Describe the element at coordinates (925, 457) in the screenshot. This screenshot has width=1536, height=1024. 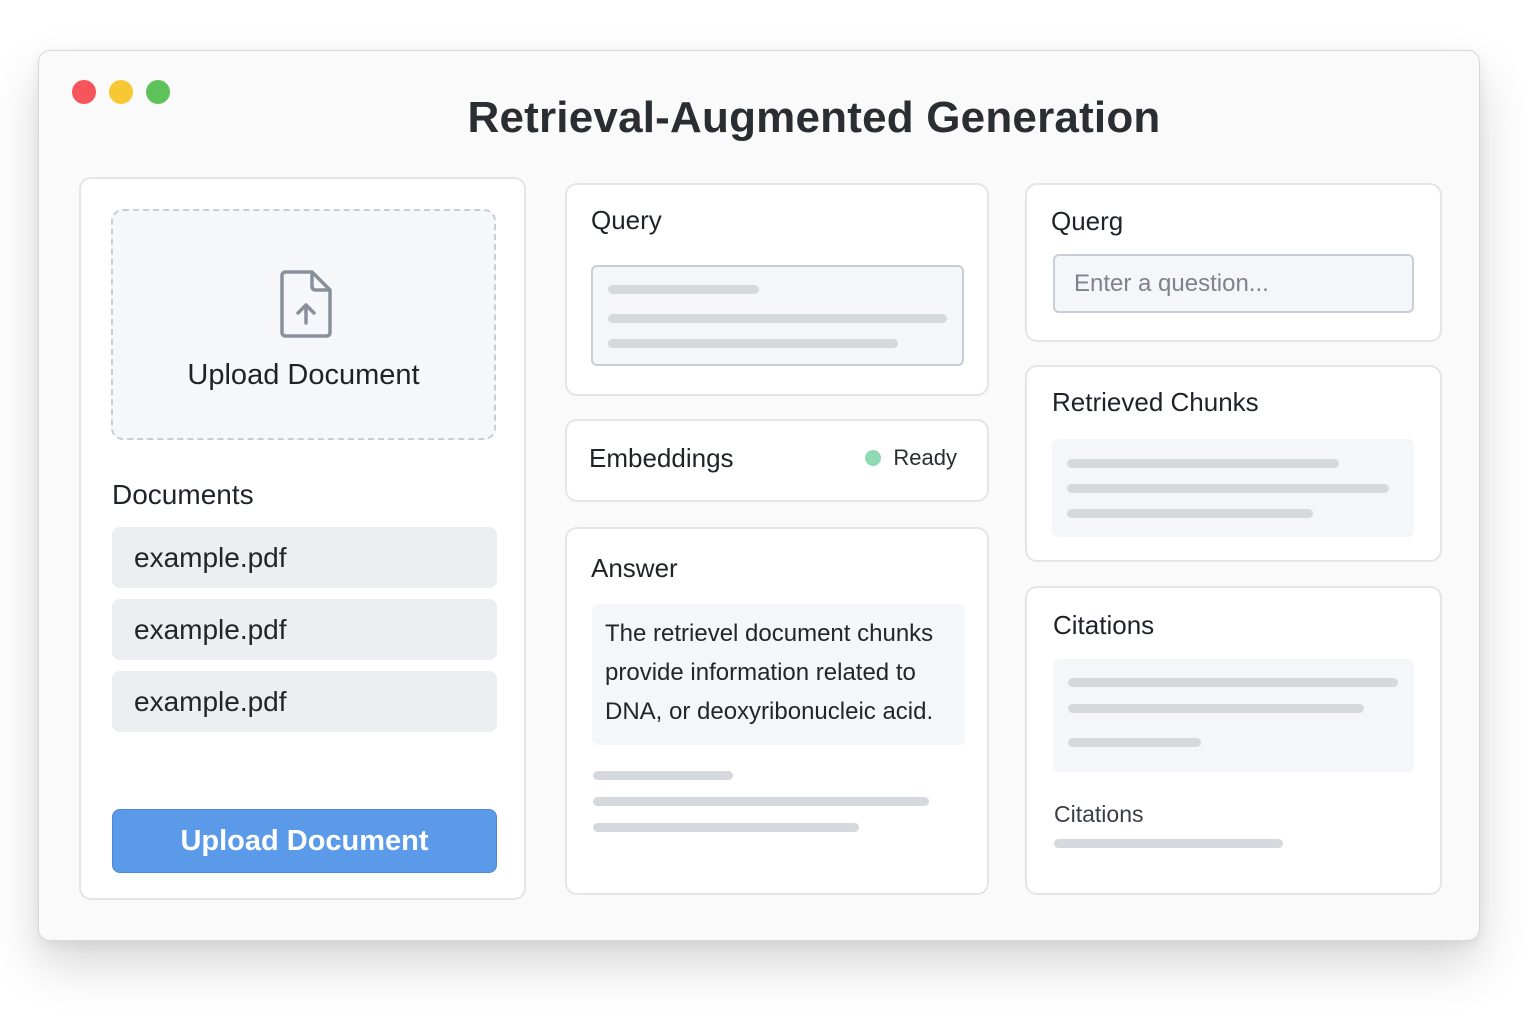
I see `status-label: Ready` at that location.